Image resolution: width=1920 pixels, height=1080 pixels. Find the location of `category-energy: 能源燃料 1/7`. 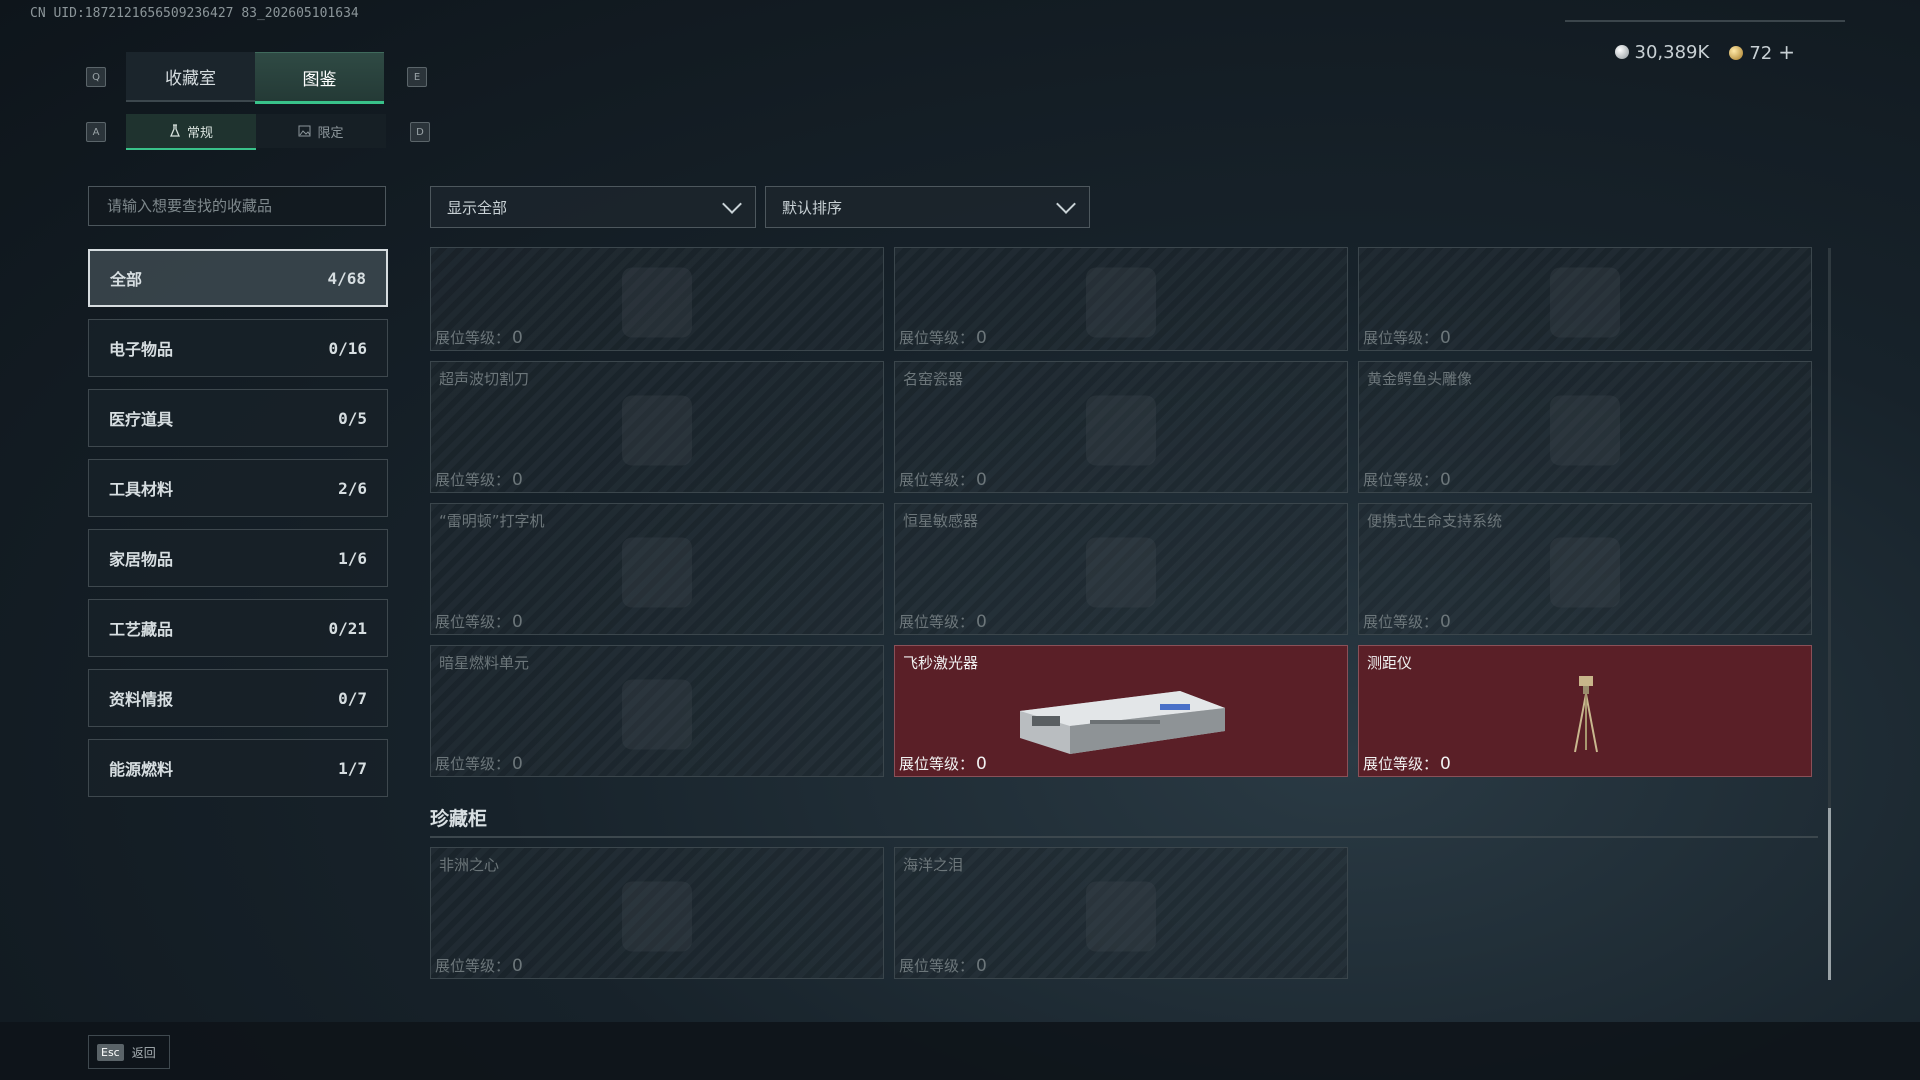

category-energy: 能源燃料 1/7 is located at coordinates (238, 768).